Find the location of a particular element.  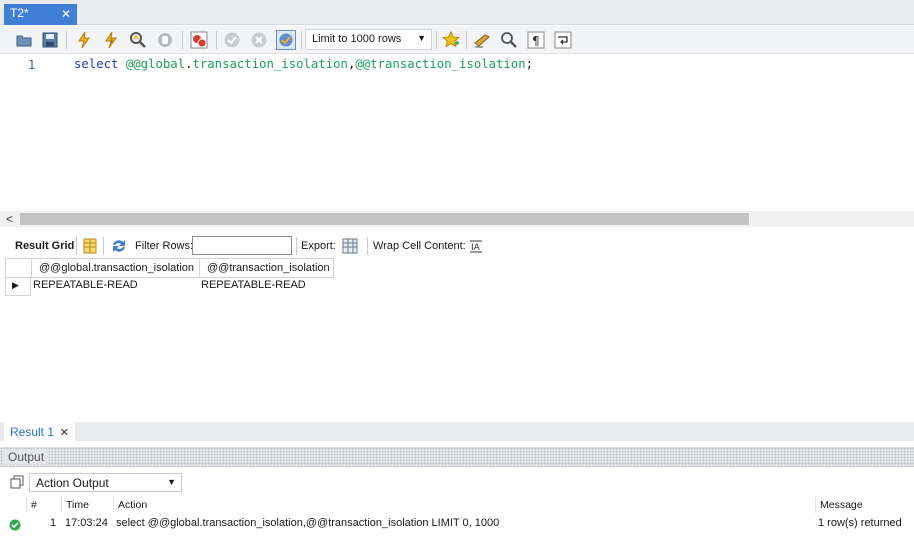

filter-rows-input is located at coordinates (242, 245).